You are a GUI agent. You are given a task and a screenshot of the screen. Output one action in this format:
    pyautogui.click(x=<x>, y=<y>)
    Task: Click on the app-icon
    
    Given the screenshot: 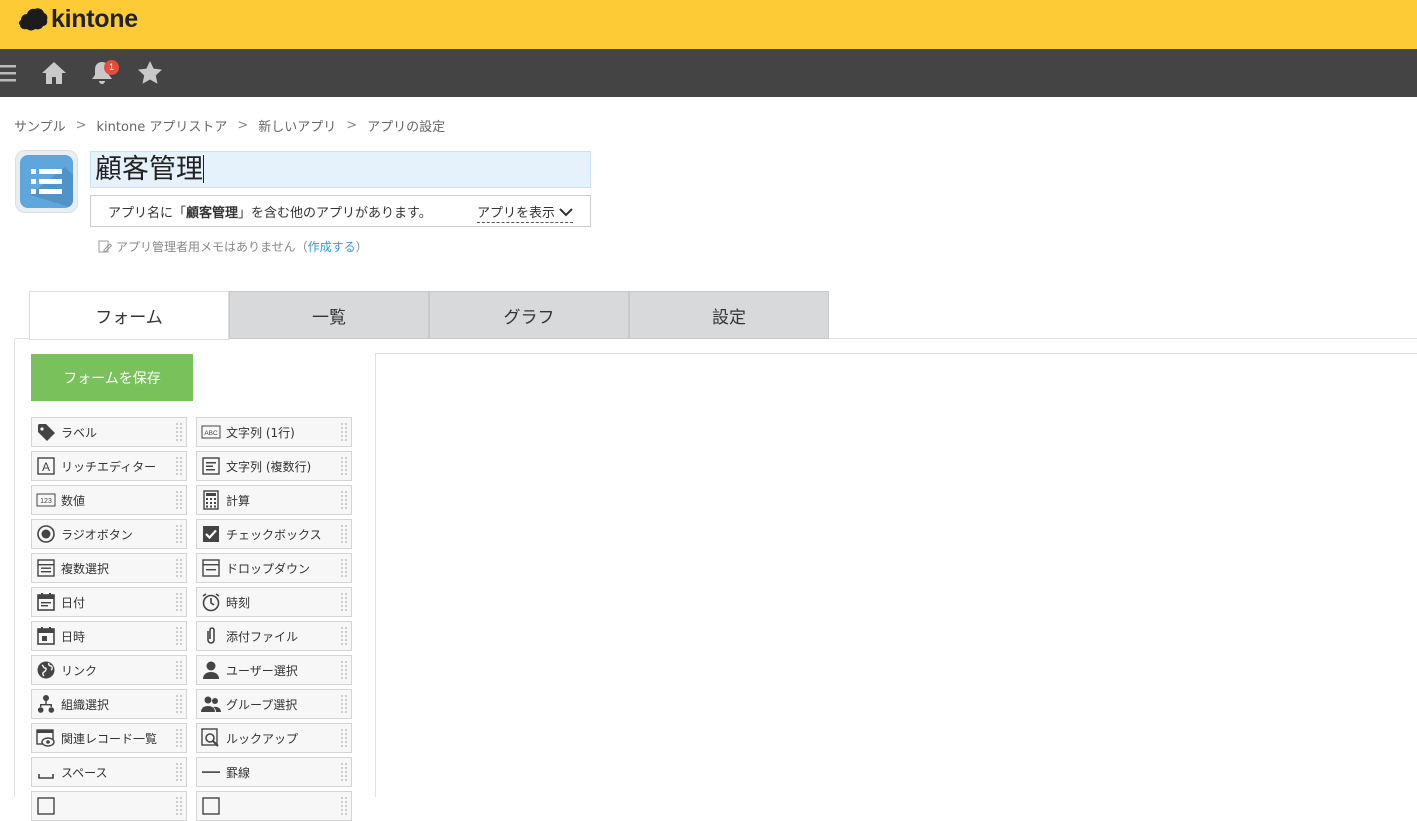 What is the action you would take?
    pyautogui.click(x=46, y=181)
    